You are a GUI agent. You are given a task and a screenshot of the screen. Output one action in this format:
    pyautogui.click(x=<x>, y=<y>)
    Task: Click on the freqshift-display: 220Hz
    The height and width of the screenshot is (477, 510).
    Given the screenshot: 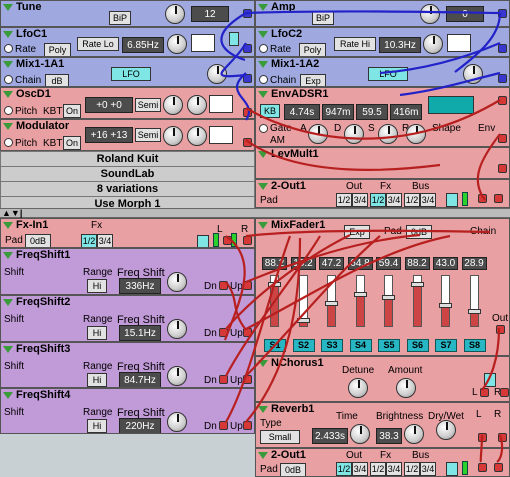 What is the action you would take?
    pyautogui.click(x=140, y=425)
    